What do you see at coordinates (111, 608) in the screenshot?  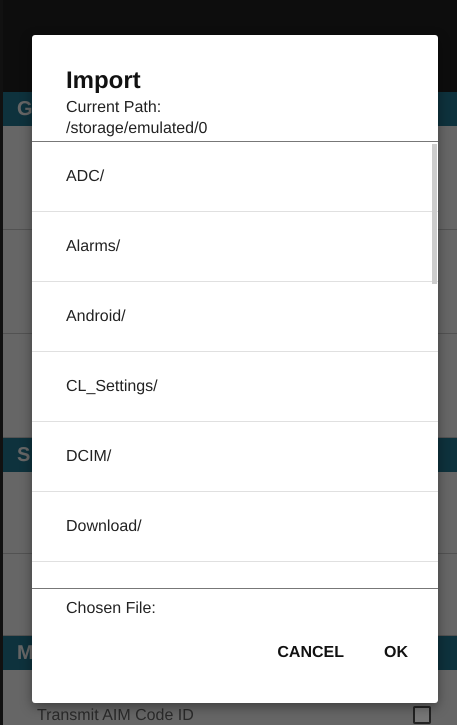 I see `chosen-file-label: Chosen File:` at bounding box center [111, 608].